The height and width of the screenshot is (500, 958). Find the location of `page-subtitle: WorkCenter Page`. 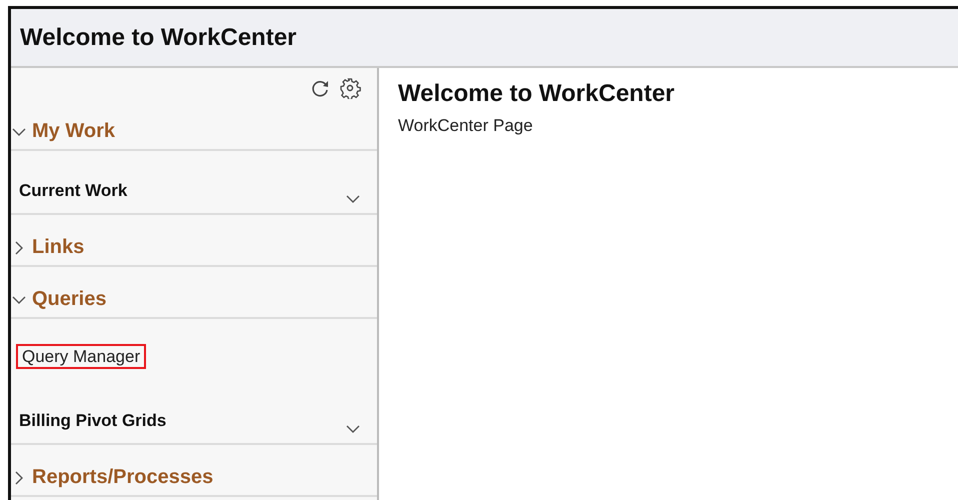

page-subtitle: WorkCenter Page is located at coordinates (466, 126).